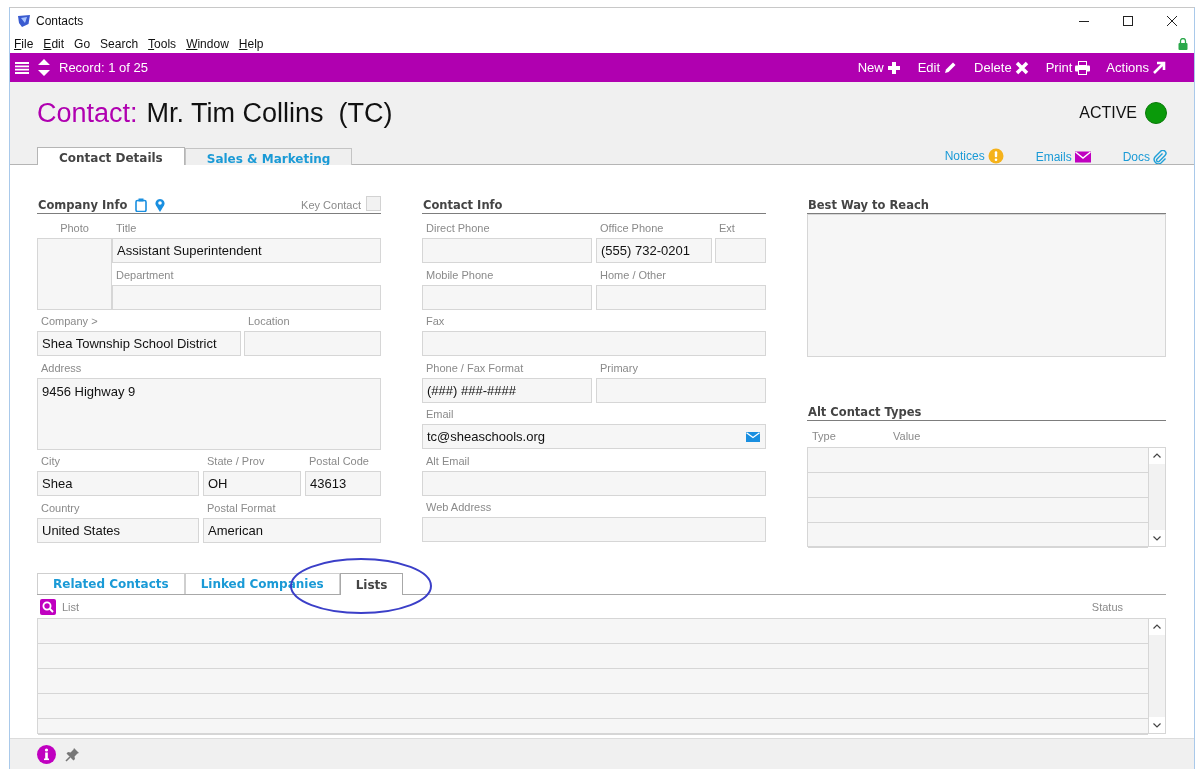 The image size is (1195, 769). I want to click on text-field: 43613, so click(343, 483).